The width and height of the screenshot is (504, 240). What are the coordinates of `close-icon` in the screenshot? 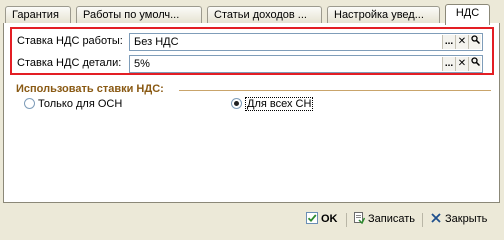 It's located at (436, 218).